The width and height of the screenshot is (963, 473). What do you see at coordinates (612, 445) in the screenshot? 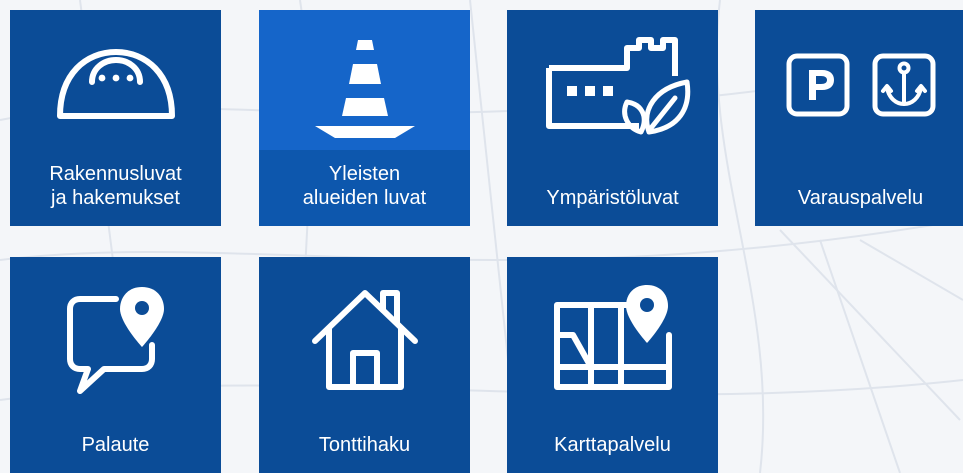
I see `tile-label: Karttapalvelu` at bounding box center [612, 445].